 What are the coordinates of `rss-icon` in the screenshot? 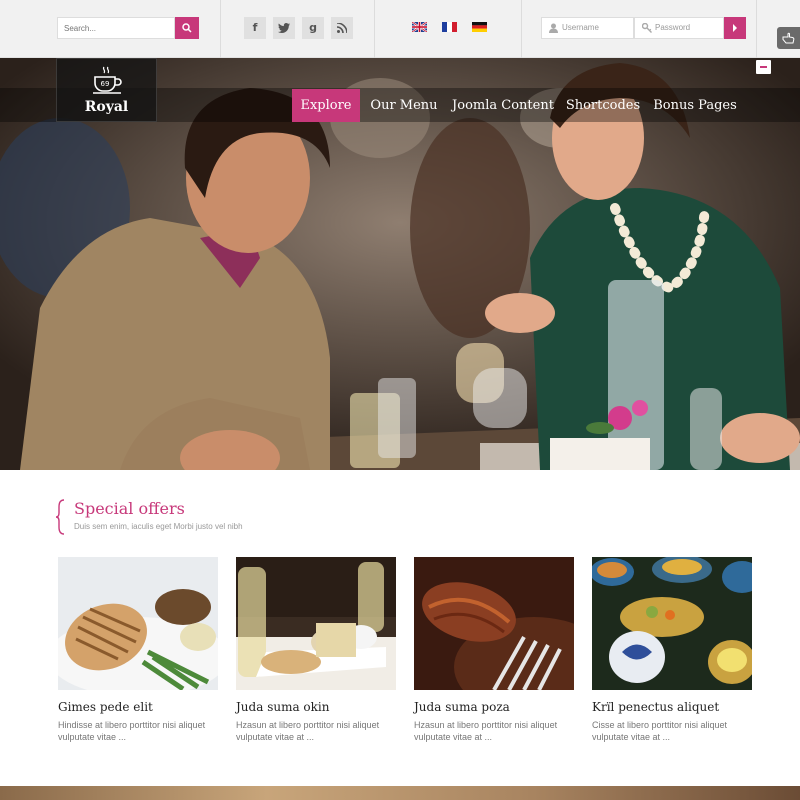 It's located at (342, 28).